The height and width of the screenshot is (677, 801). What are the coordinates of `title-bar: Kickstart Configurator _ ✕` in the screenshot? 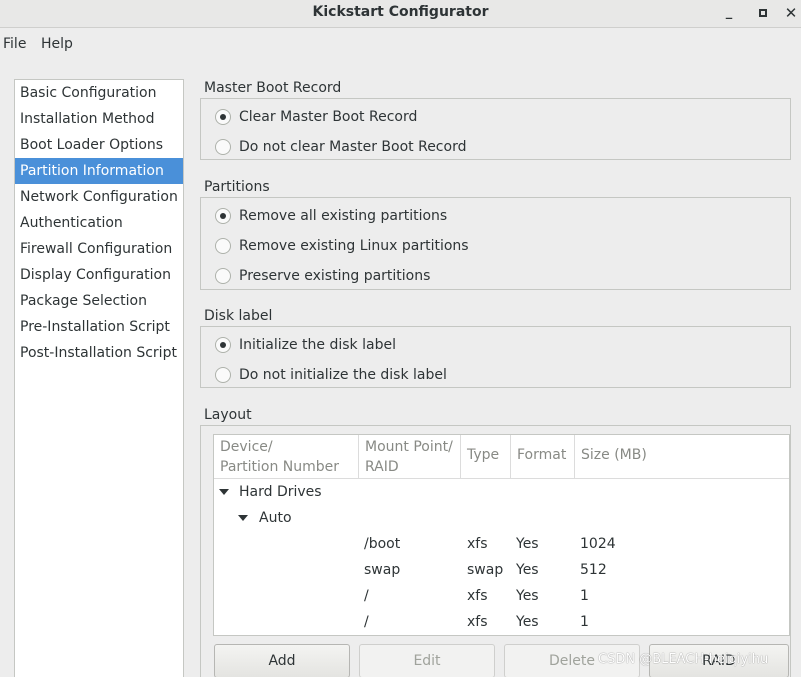 It's located at (400, 14).